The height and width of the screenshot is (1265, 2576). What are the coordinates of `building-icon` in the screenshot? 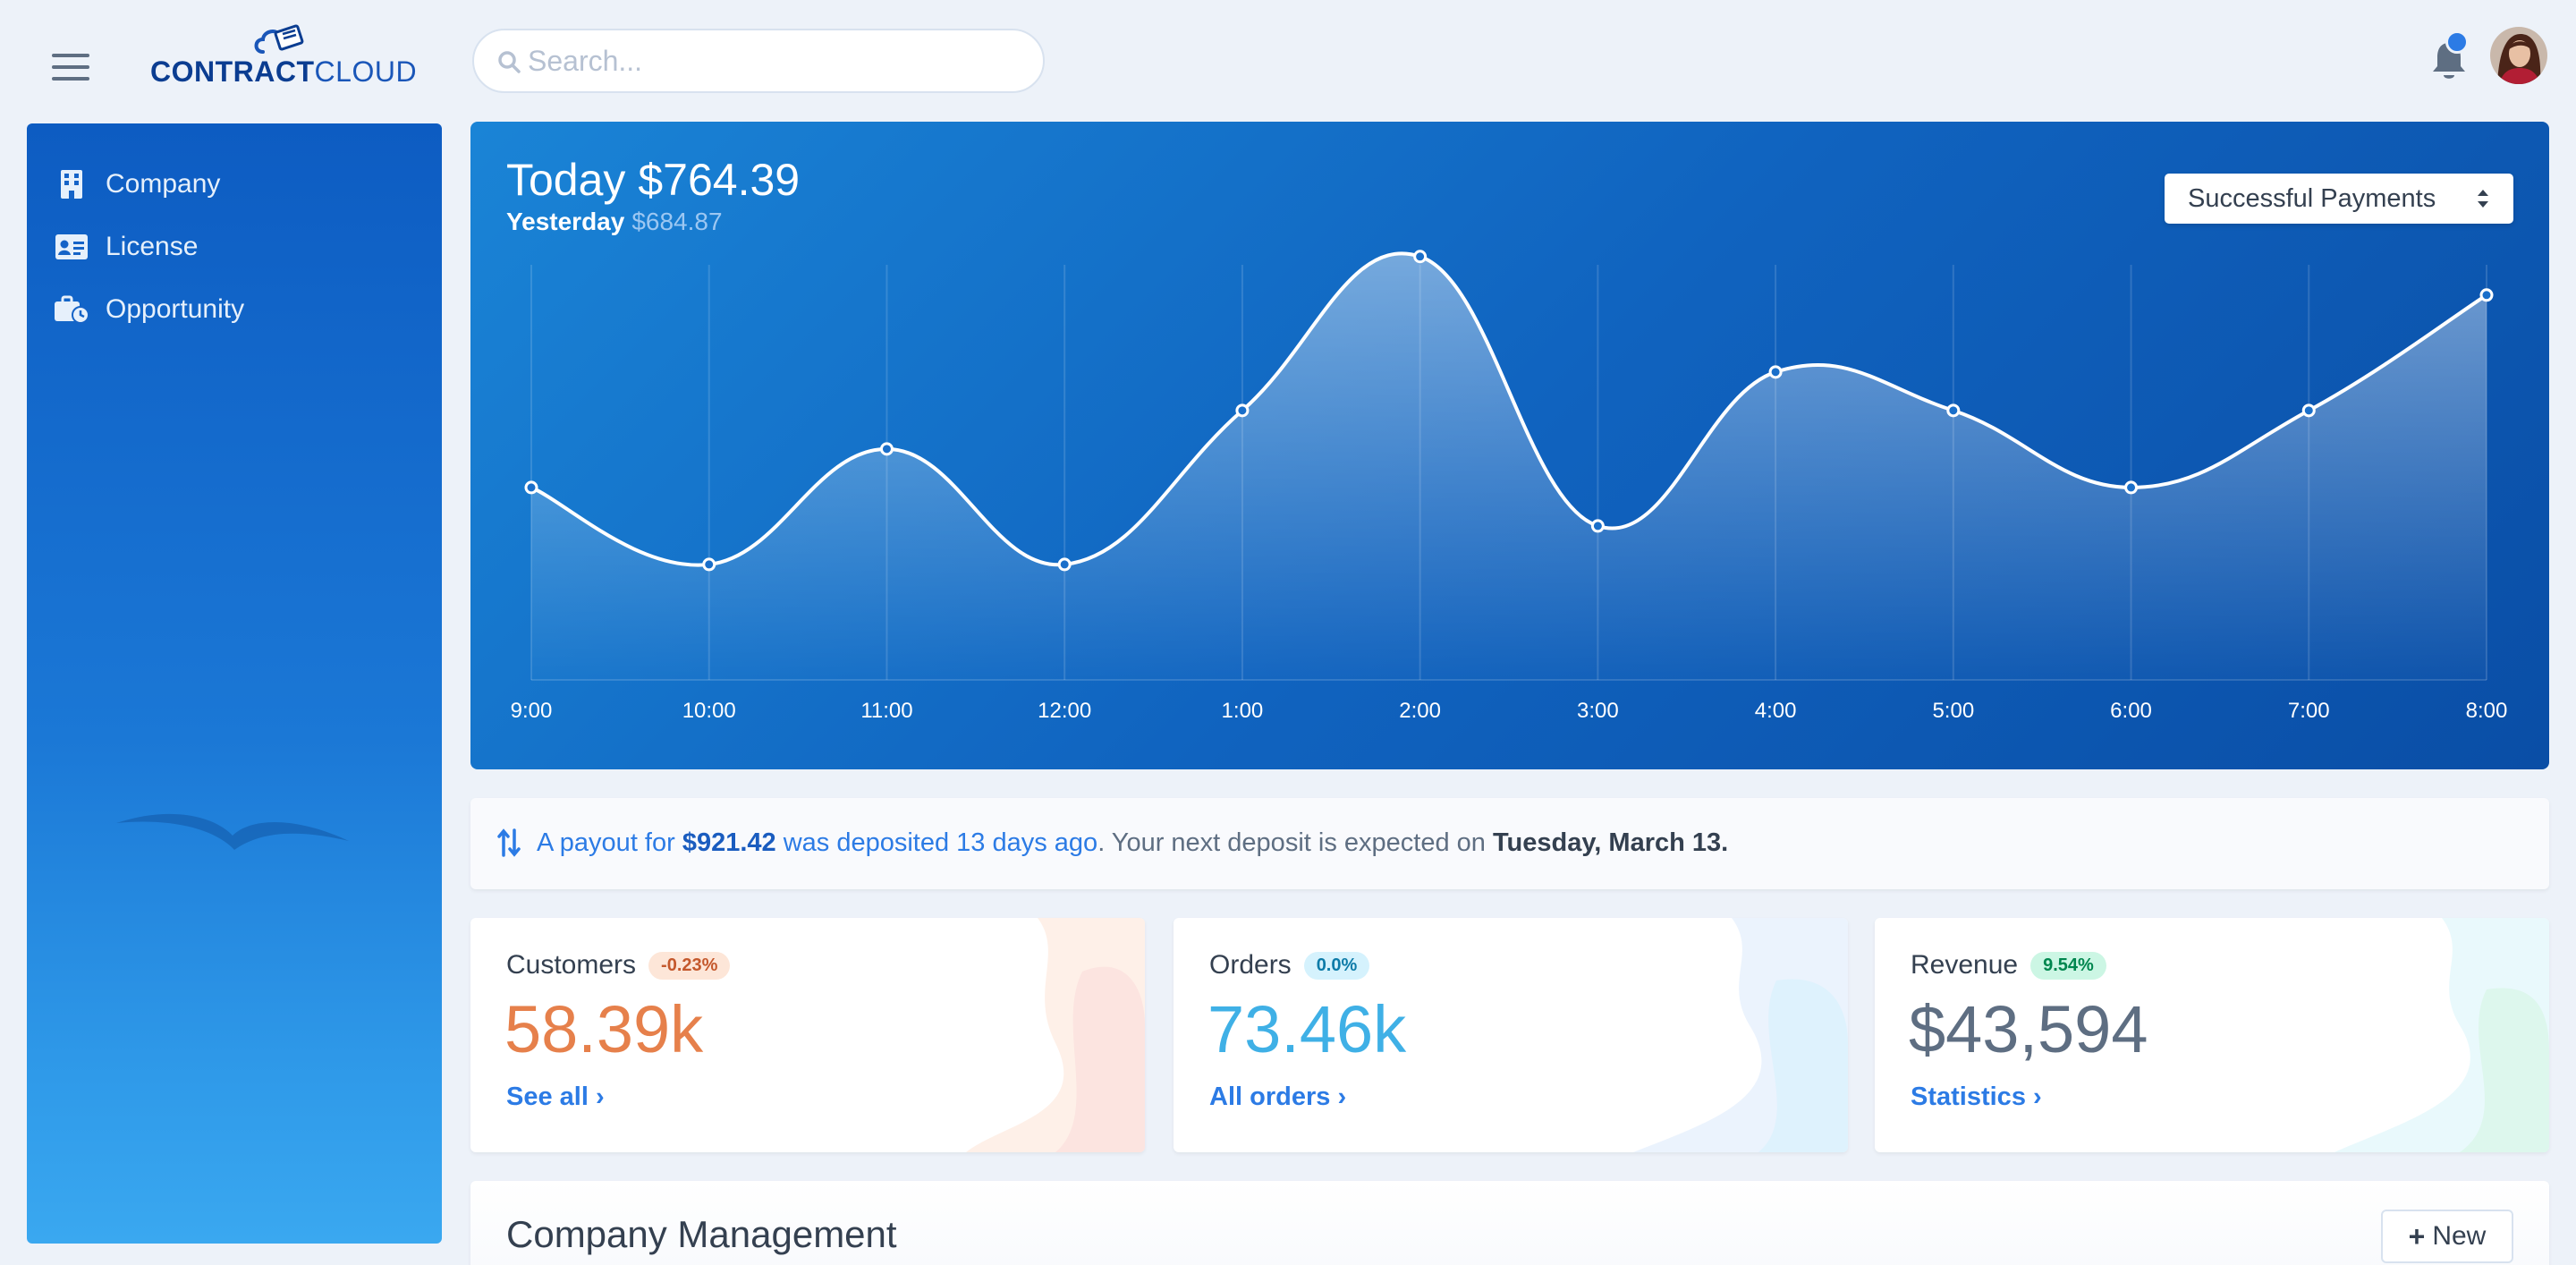 It's located at (71, 184).